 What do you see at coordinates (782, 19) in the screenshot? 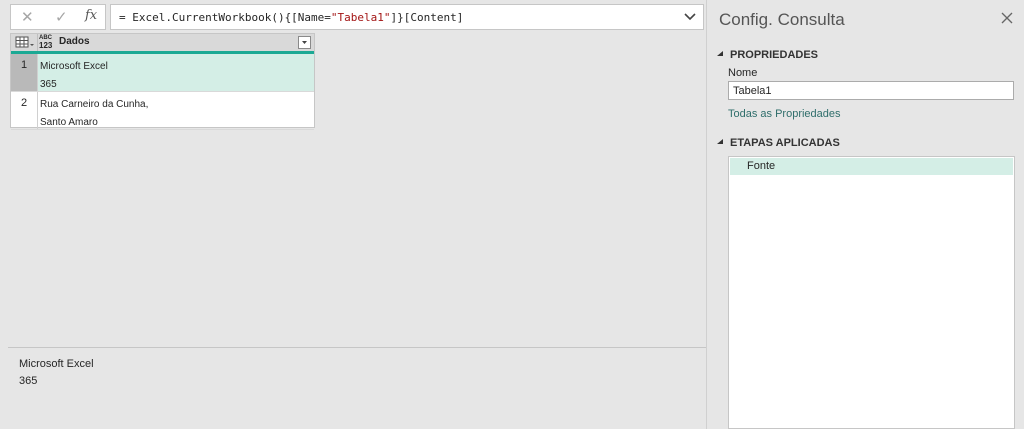
I see `pane-title: Config. Consulta` at bounding box center [782, 19].